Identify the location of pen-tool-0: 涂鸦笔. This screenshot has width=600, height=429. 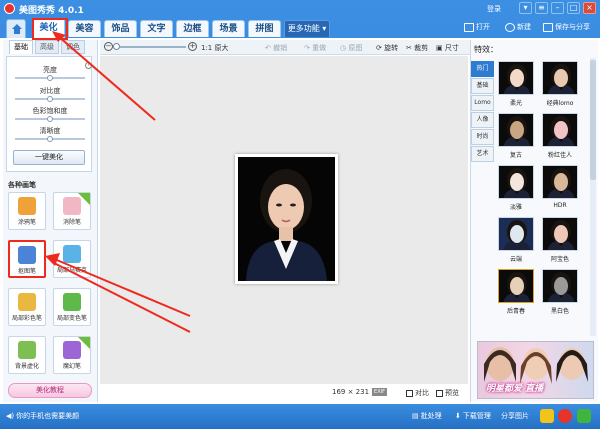
(27, 211).